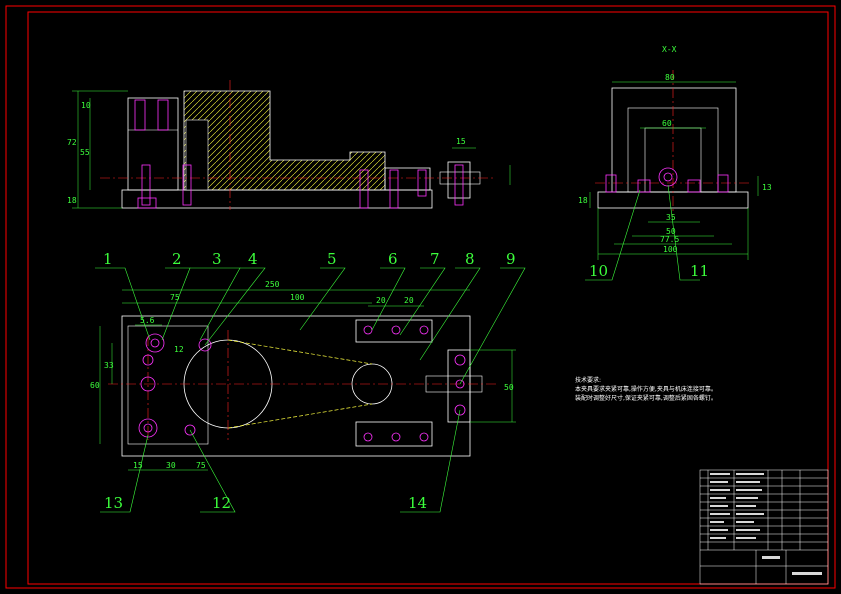  Describe the element at coordinates (670, 77) in the screenshot. I see `side-dim-80: 80` at that location.